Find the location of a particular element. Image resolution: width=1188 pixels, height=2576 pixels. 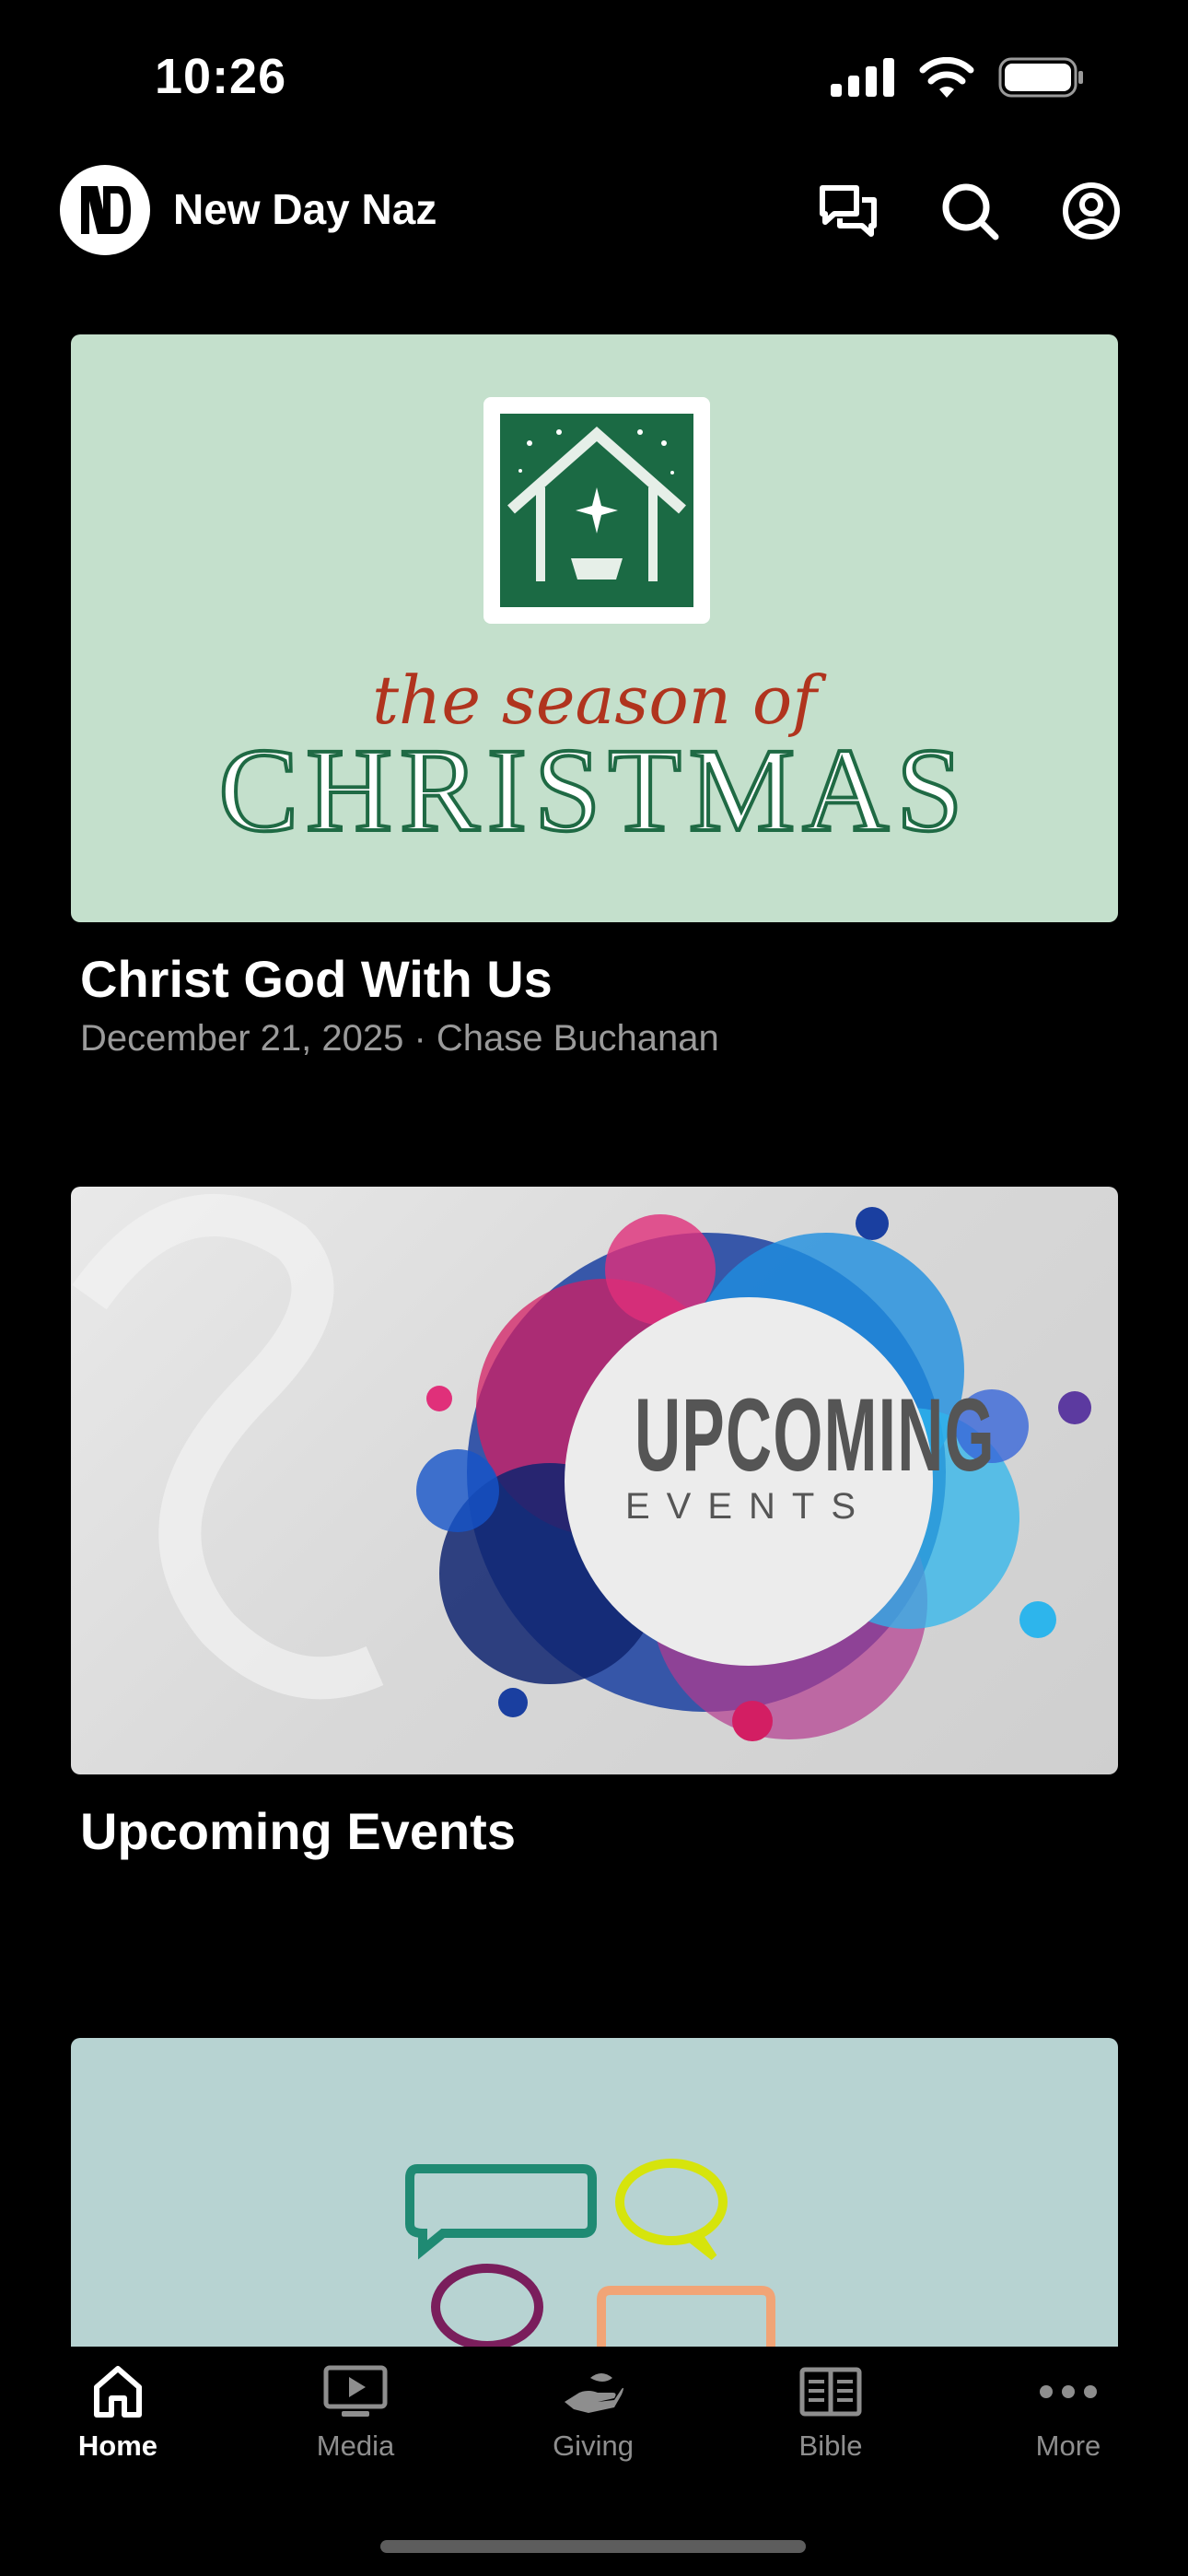

media-icon is located at coordinates (355, 2391).